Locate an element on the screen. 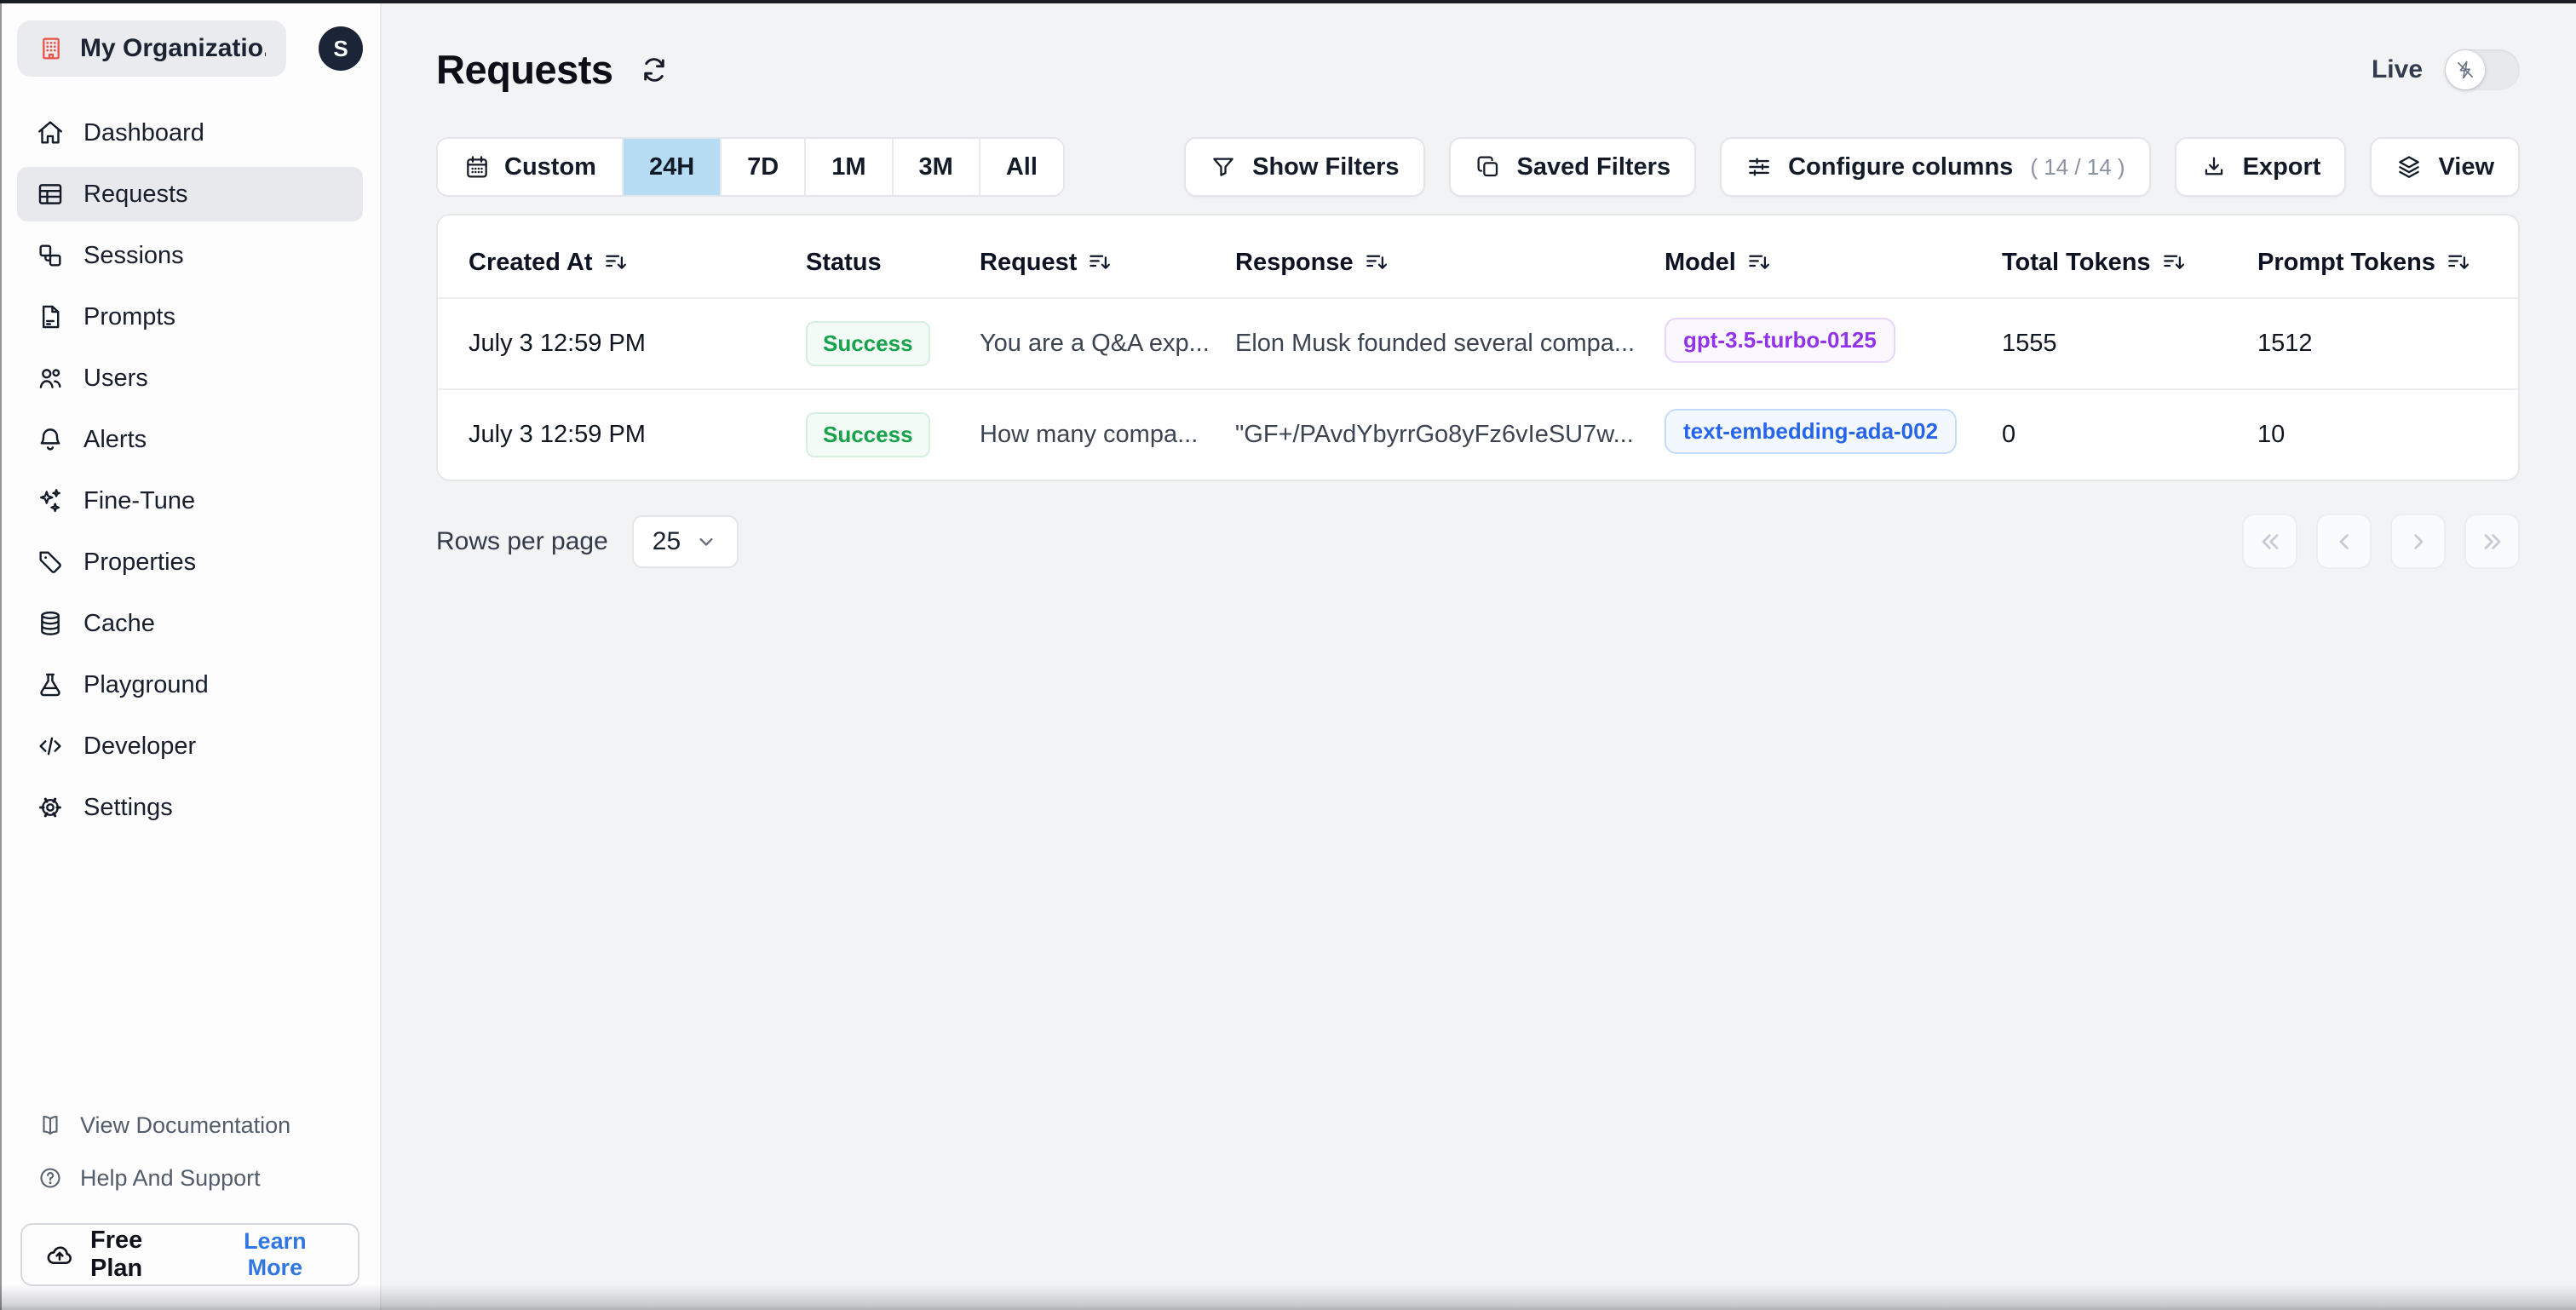 The image size is (2576, 1310). status-badge: Success is located at coordinates (868, 434).